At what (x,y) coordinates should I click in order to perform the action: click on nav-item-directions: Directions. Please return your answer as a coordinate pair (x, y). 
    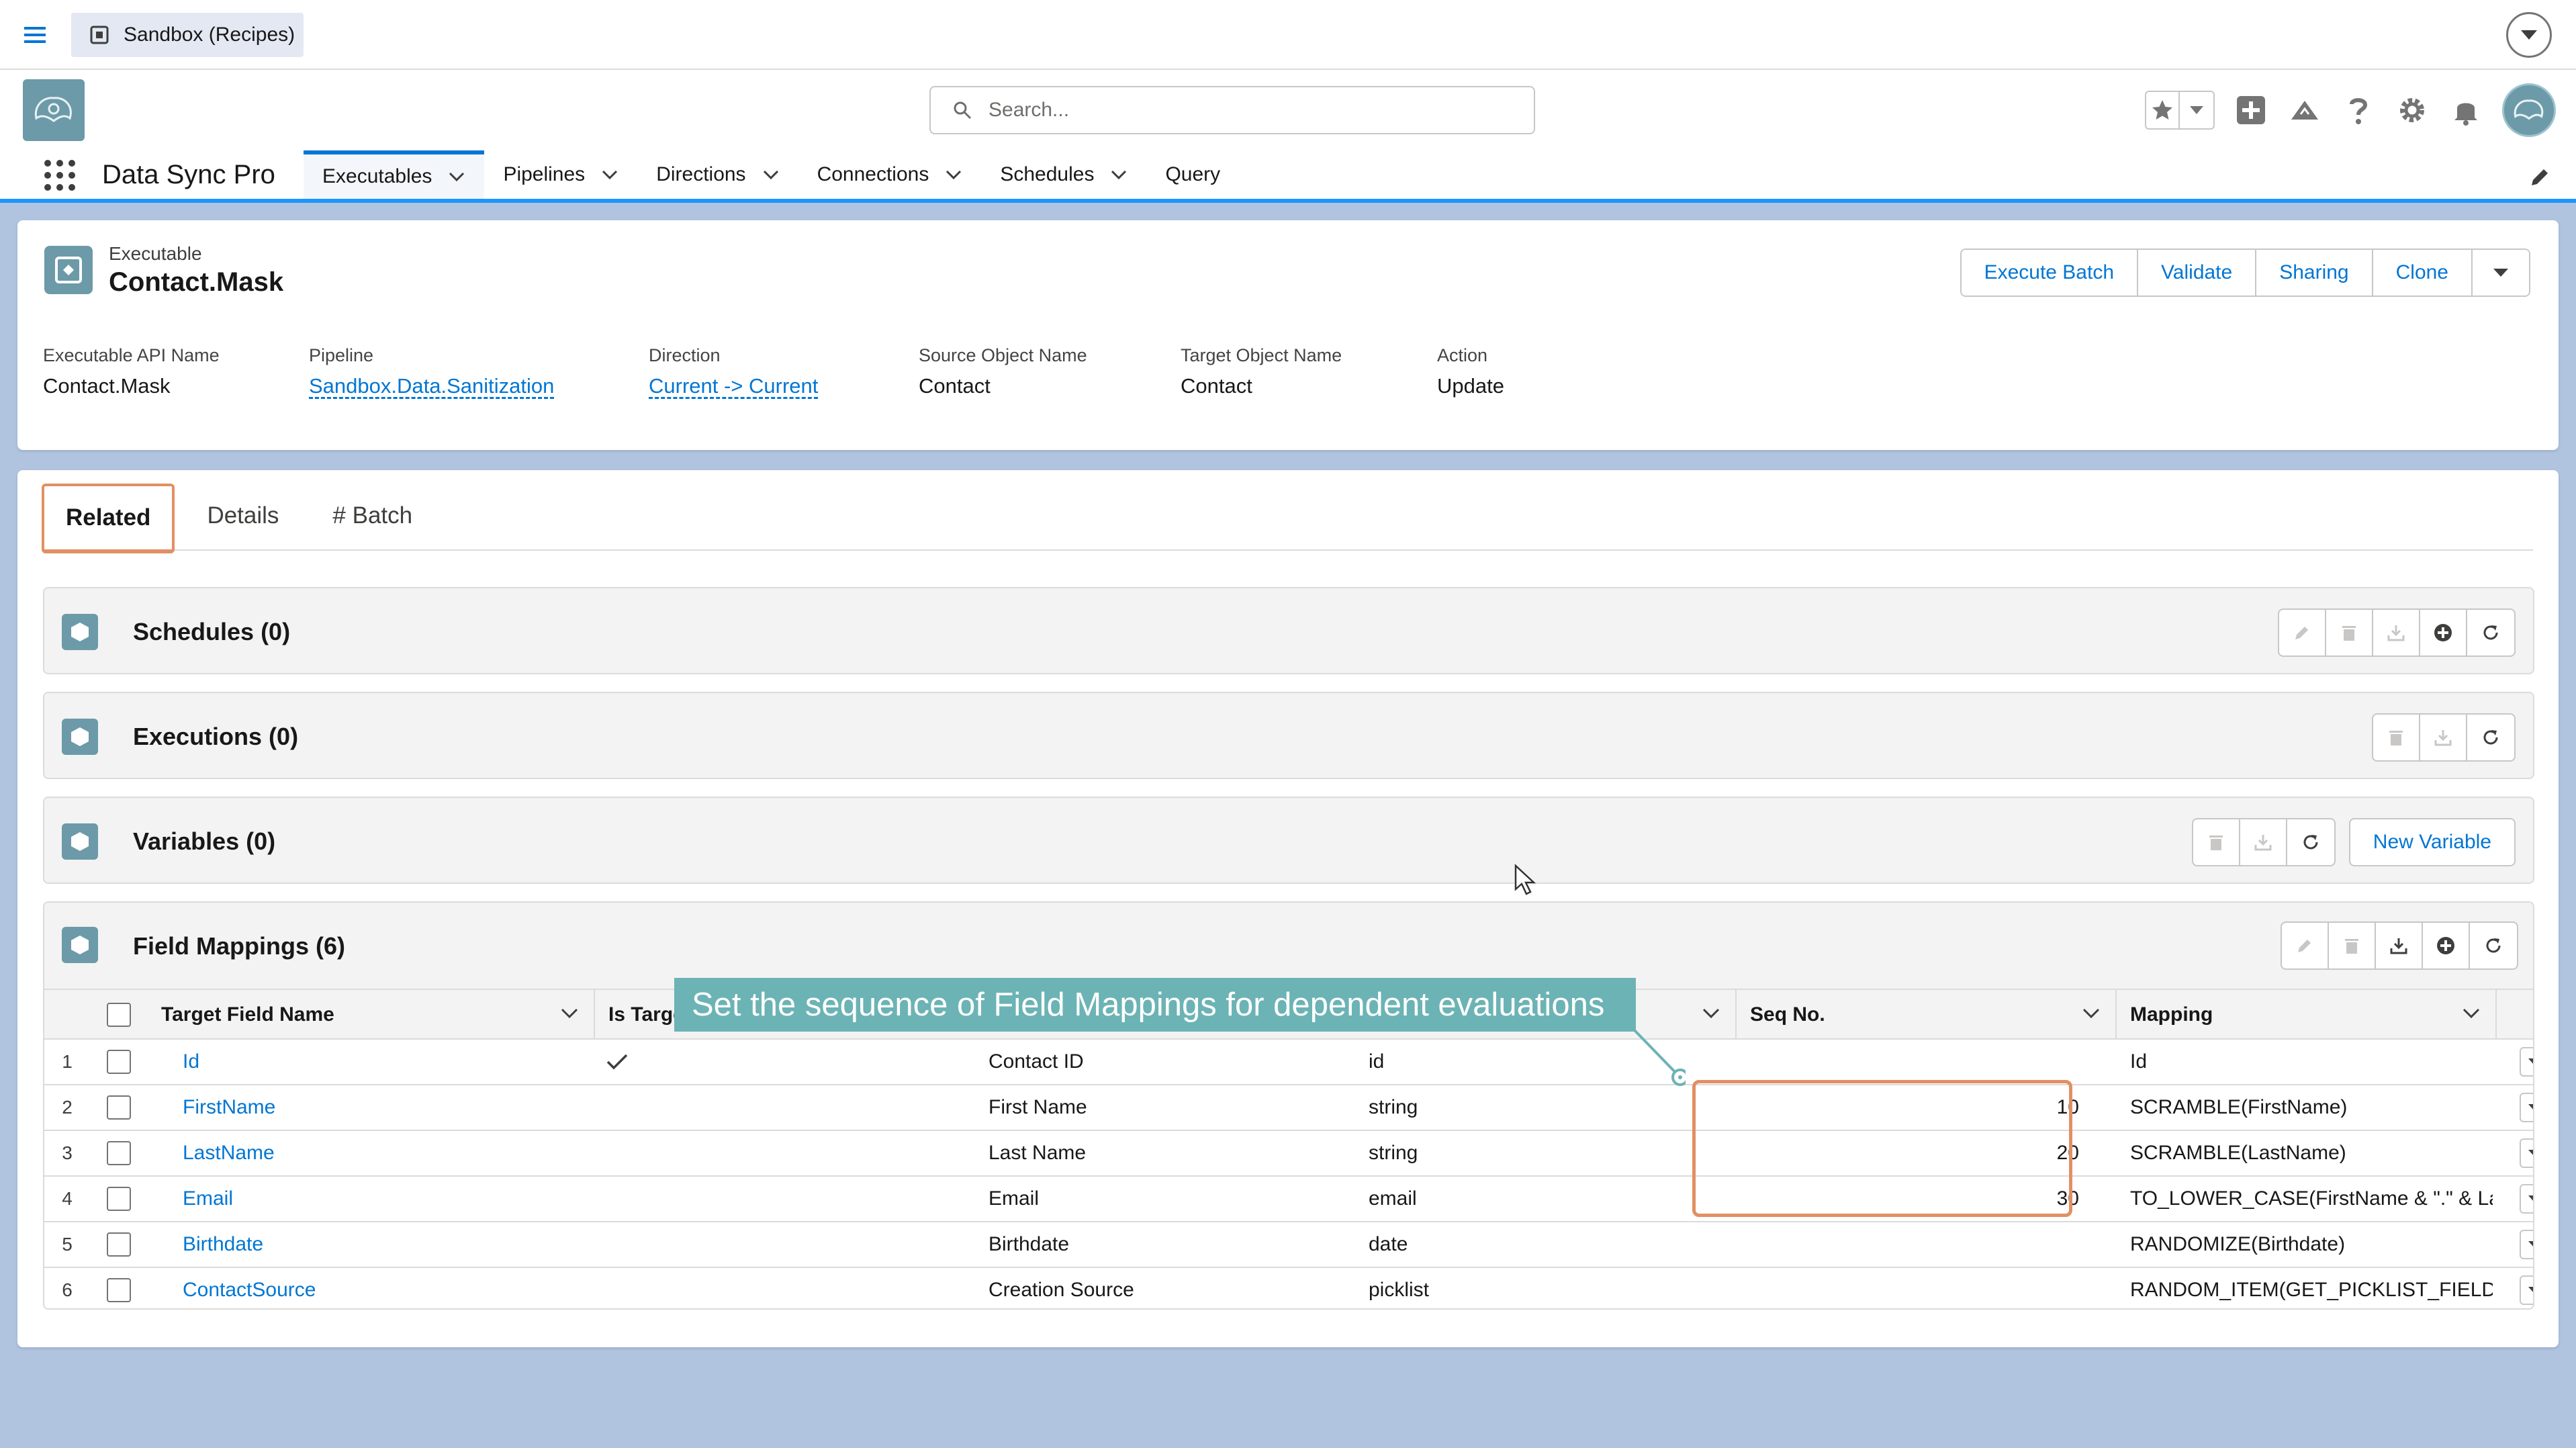
    Looking at the image, I should click on (717, 175).